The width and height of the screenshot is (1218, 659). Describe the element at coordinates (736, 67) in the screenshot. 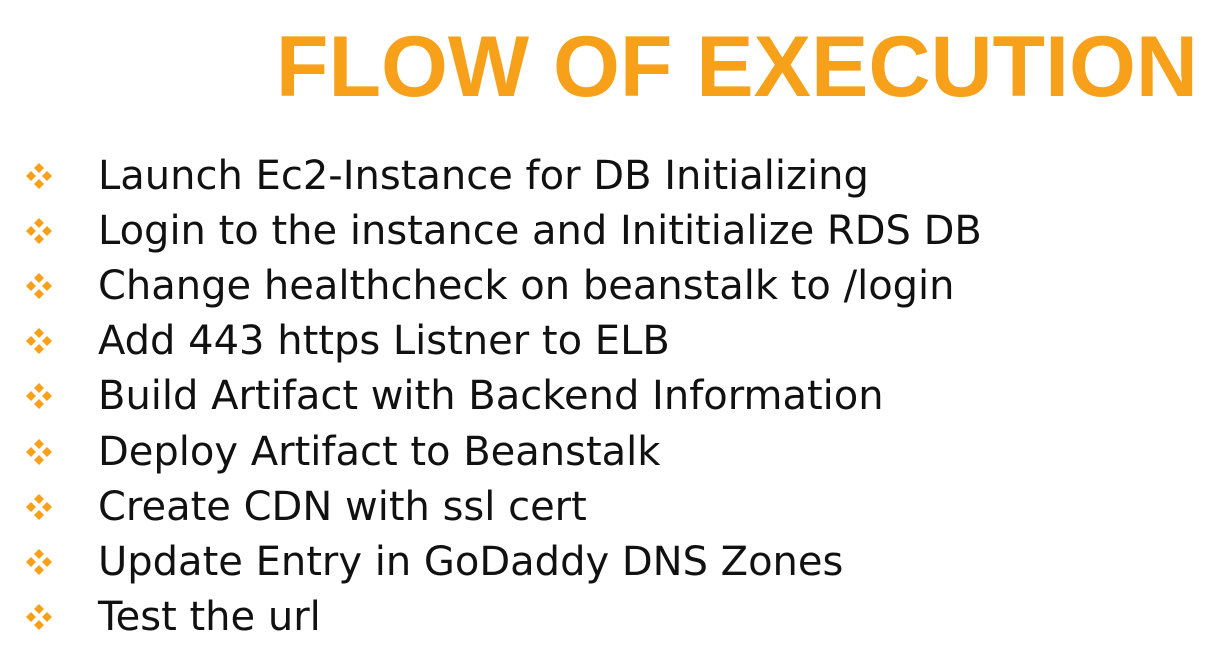

I see `slide-title: FLOW OF EXECUTION` at that location.